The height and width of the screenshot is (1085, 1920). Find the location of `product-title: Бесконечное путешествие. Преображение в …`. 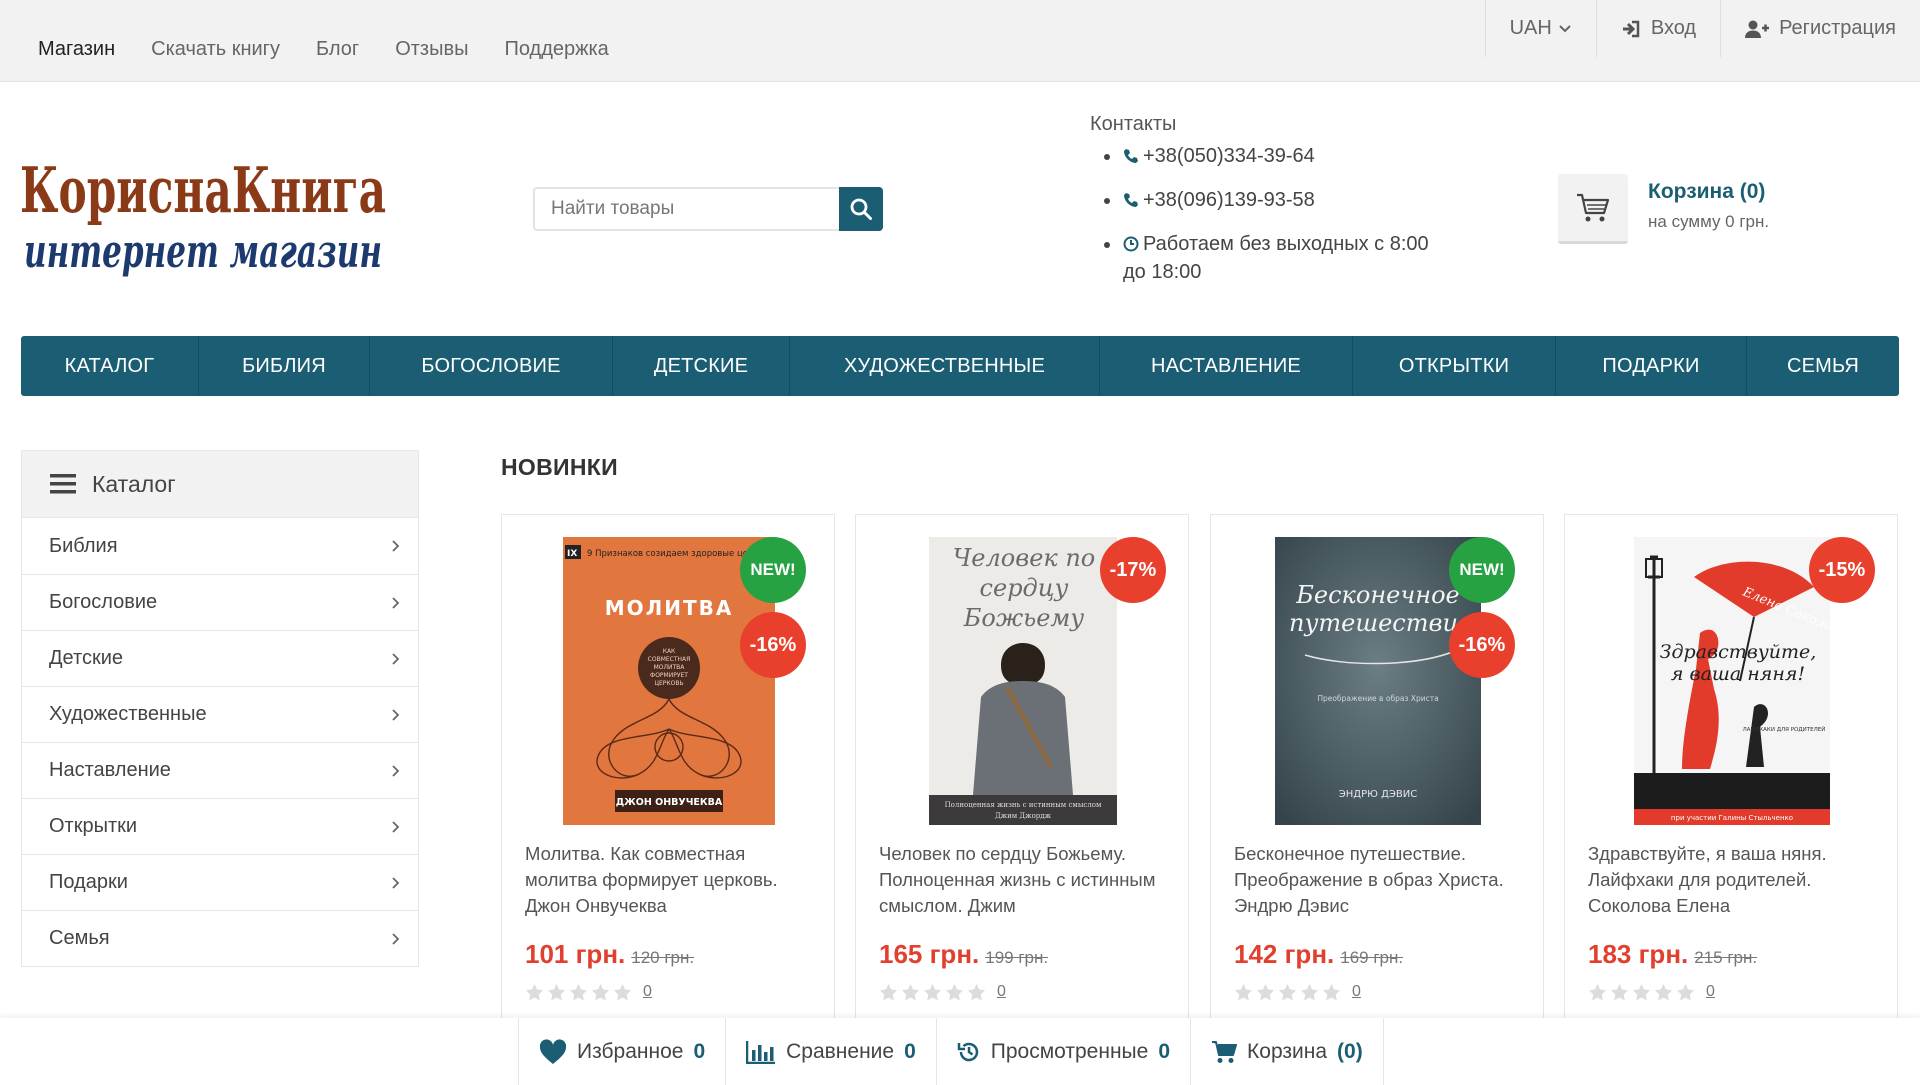

product-title: Бесконечное путешествие. Преображение в … is located at coordinates (1381, 881).